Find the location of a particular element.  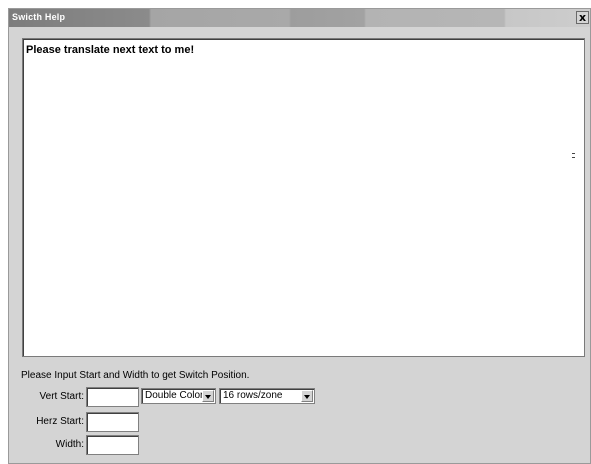

help-text: Please translate next text to me! is located at coordinates (110, 50).